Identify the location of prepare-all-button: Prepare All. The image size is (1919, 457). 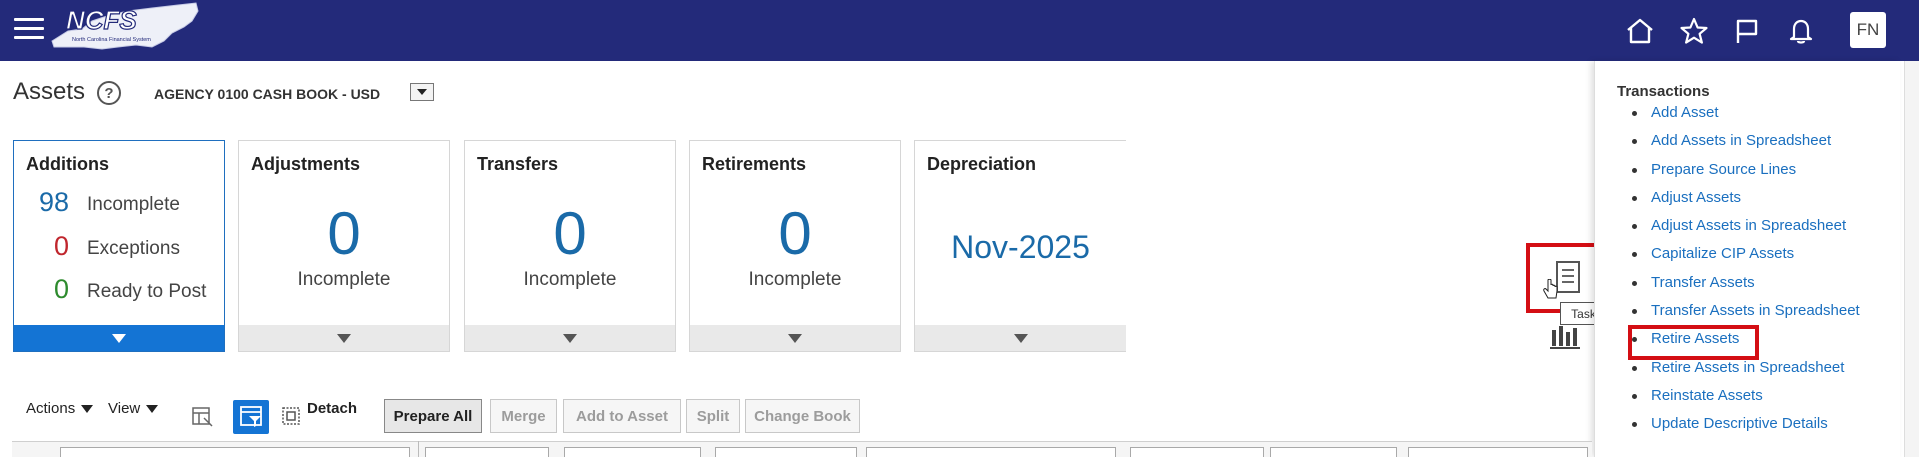
(433, 416).